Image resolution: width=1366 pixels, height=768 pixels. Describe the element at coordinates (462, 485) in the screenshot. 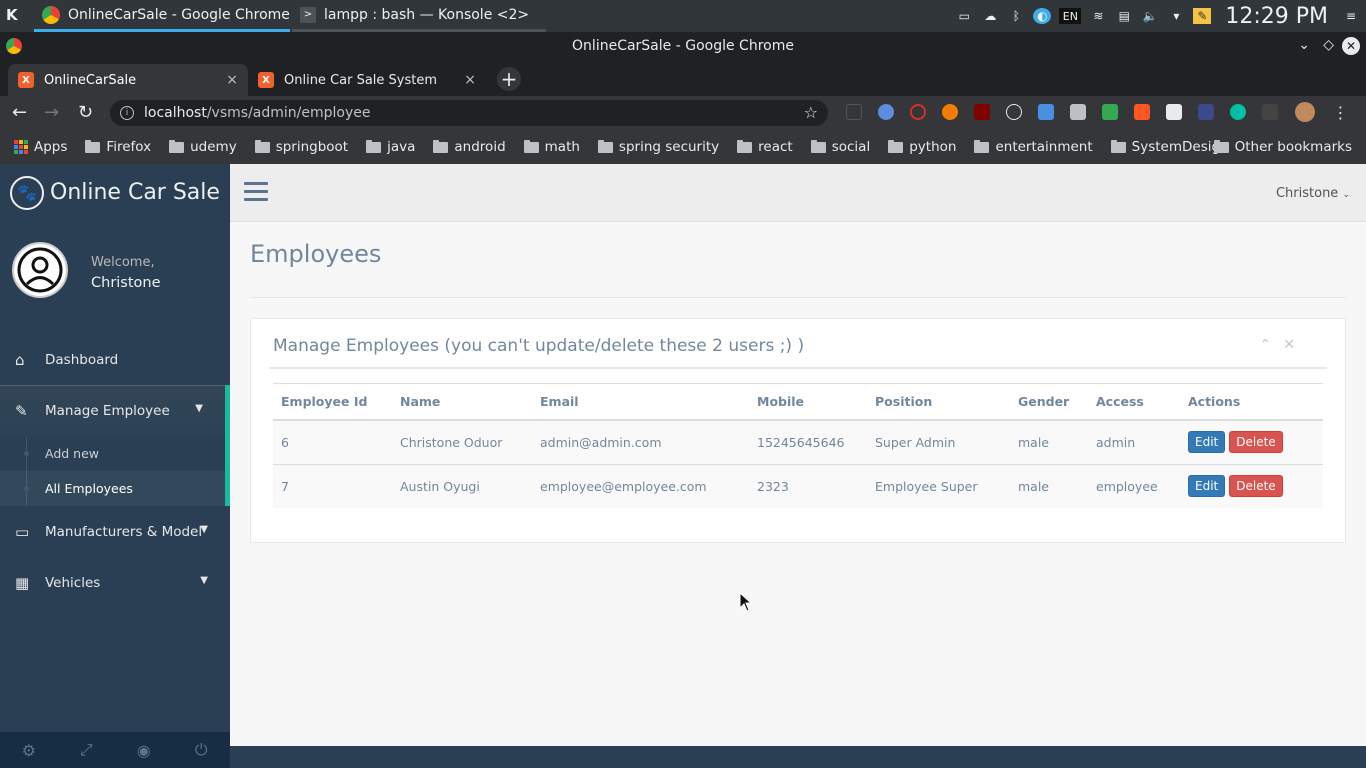

I see `cell-name: Austin Oyugi` at that location.